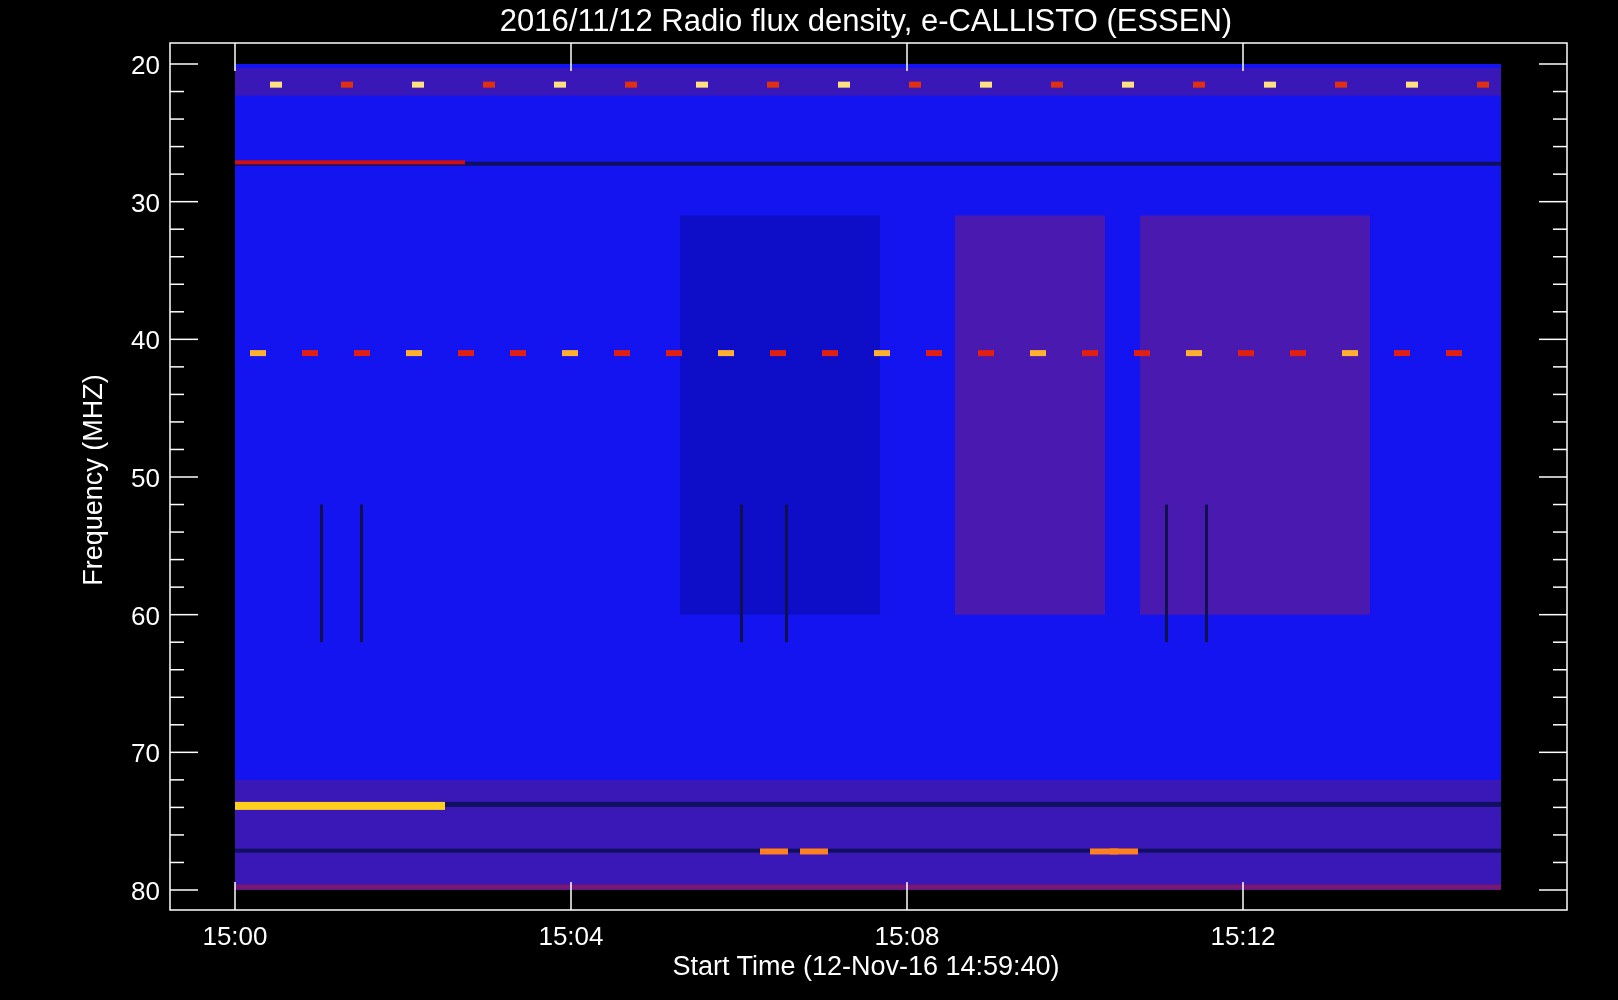 This screenshot has height=1000, width=1618. What do you see at coordinates (93, 480) in the screenshot?
I see `y-axis-label: Frequency (MHZ)` at bounding box center [93, 480].